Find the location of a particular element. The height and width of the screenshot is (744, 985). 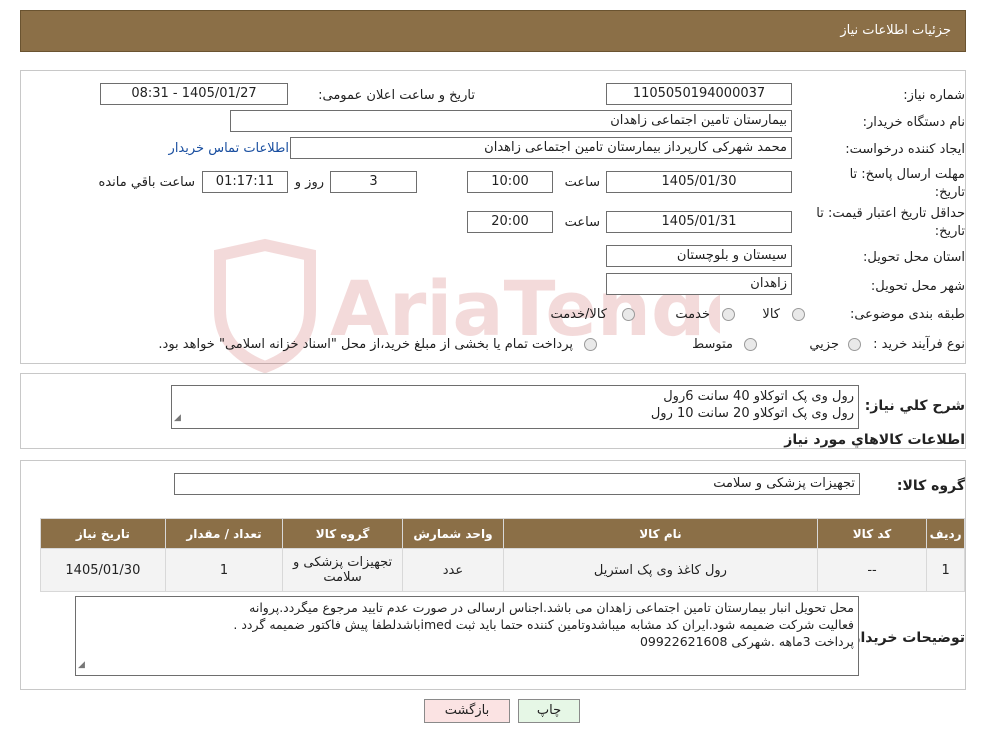

category-option-goods: کالا is located at coordinates (771, 314).